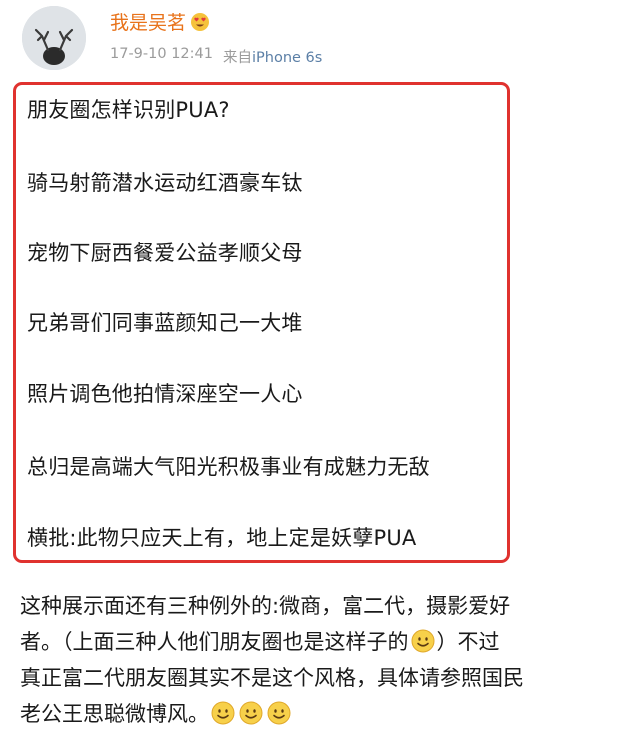 The height and width of the screenshot is (740, 640). Describe the element at coordinates (165, 323) in the screenshot. I see `post-line: 兄弟哥们同事蓝颜知己一大堆` at that location.